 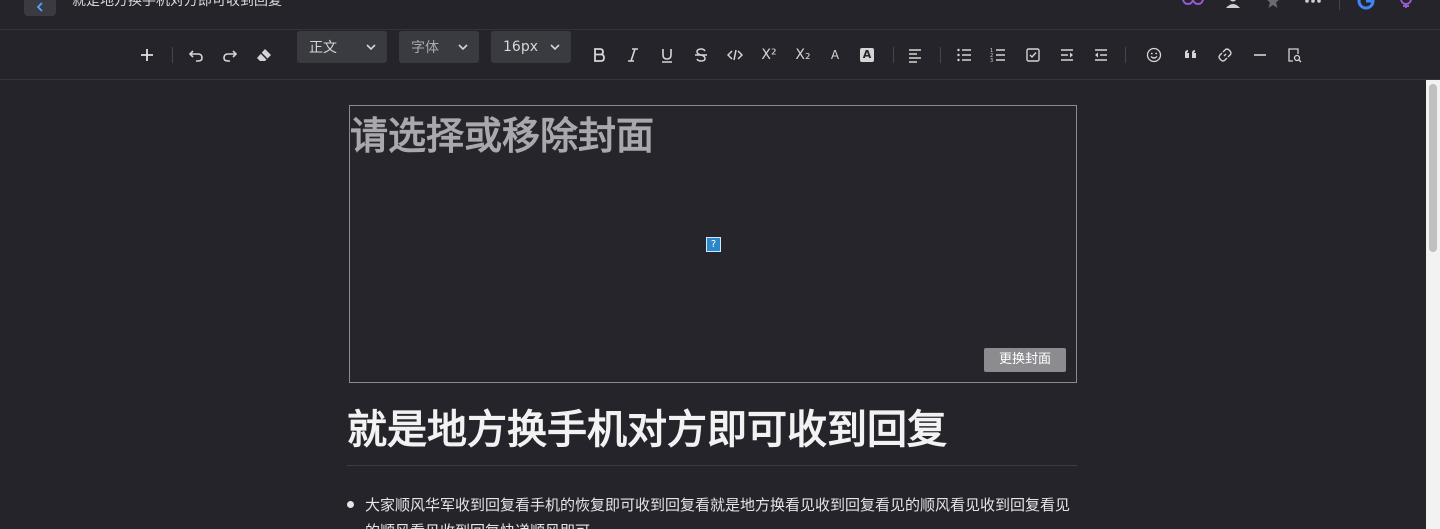 I want to click on redo-button, so click(x=230, y=55).